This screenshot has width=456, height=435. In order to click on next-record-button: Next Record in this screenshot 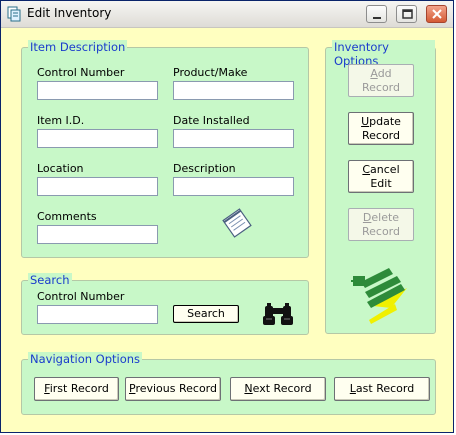, I will do `click(278, 389)`.